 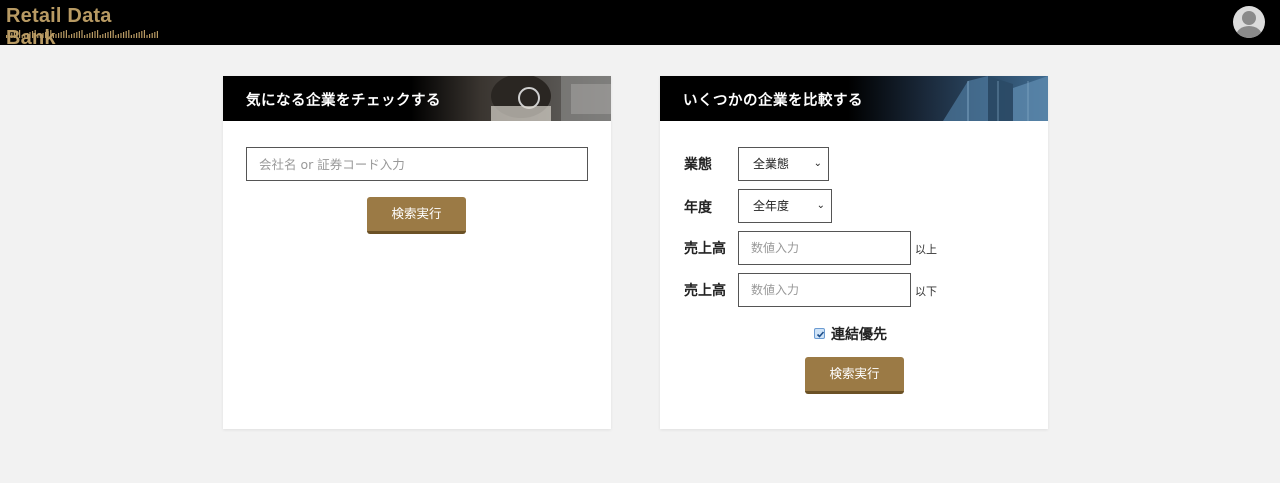 I want to click on user-avatar-icon, so click(x=1249, y=22).